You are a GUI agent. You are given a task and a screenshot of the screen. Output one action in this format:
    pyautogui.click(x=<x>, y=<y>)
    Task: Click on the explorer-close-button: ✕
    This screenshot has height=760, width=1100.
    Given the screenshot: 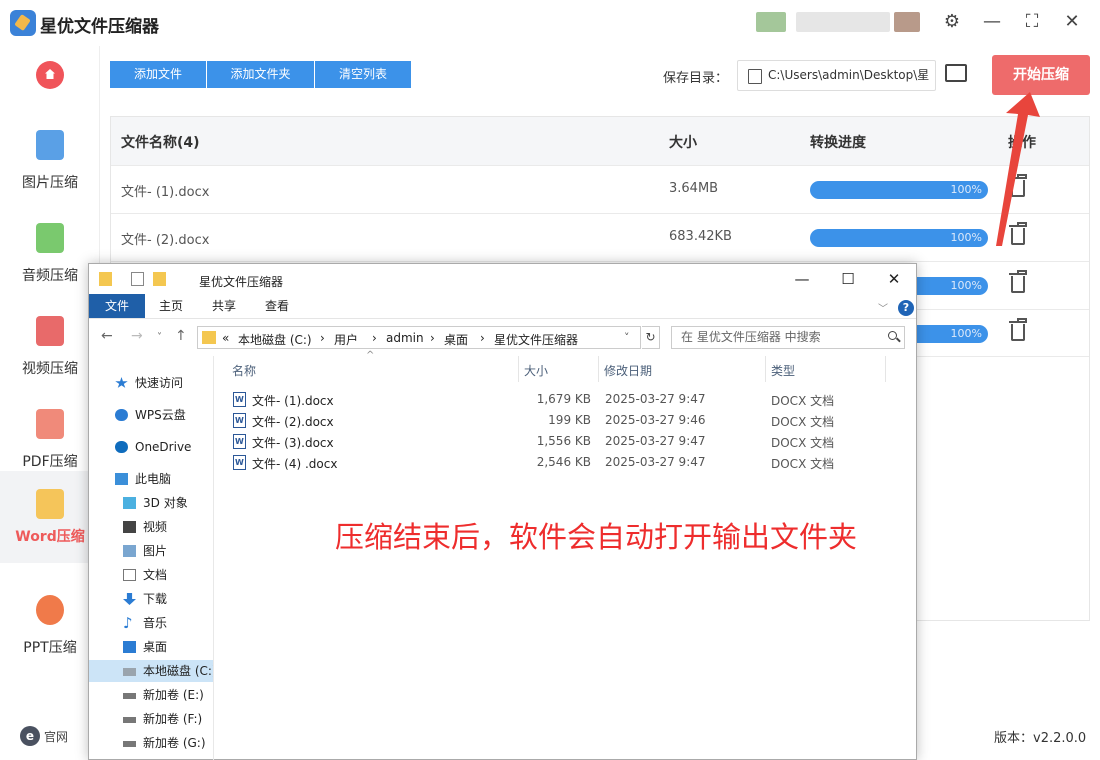 What is the action you would take?
    pyautogui.click(x=894, y=279)
    